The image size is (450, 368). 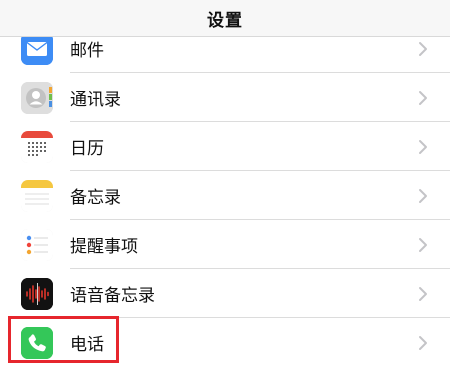 I want to click on settings-row-voice-memos: 语音备忘录, so click(x=225, y=293).